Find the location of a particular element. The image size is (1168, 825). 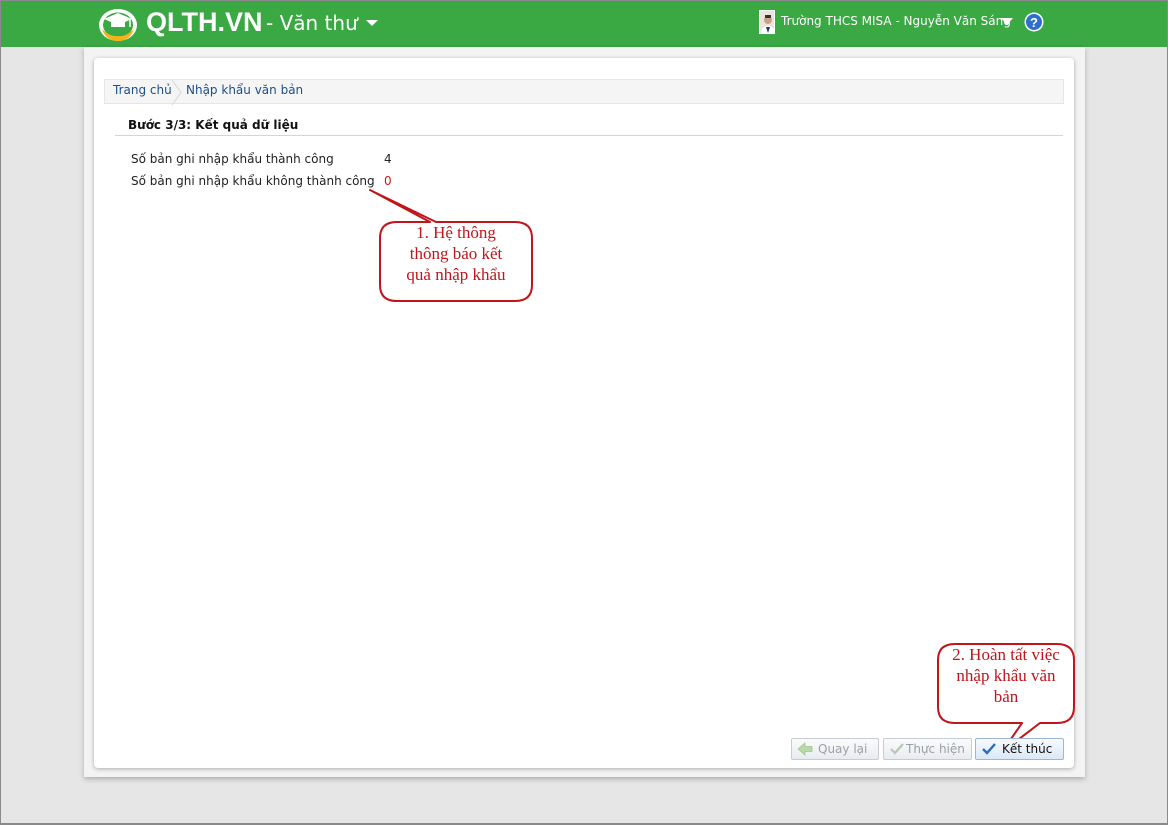

callout-2-text: 2. Hoàn tất việc nhập khẩu văn bản is located at coordinates (1006, 675).